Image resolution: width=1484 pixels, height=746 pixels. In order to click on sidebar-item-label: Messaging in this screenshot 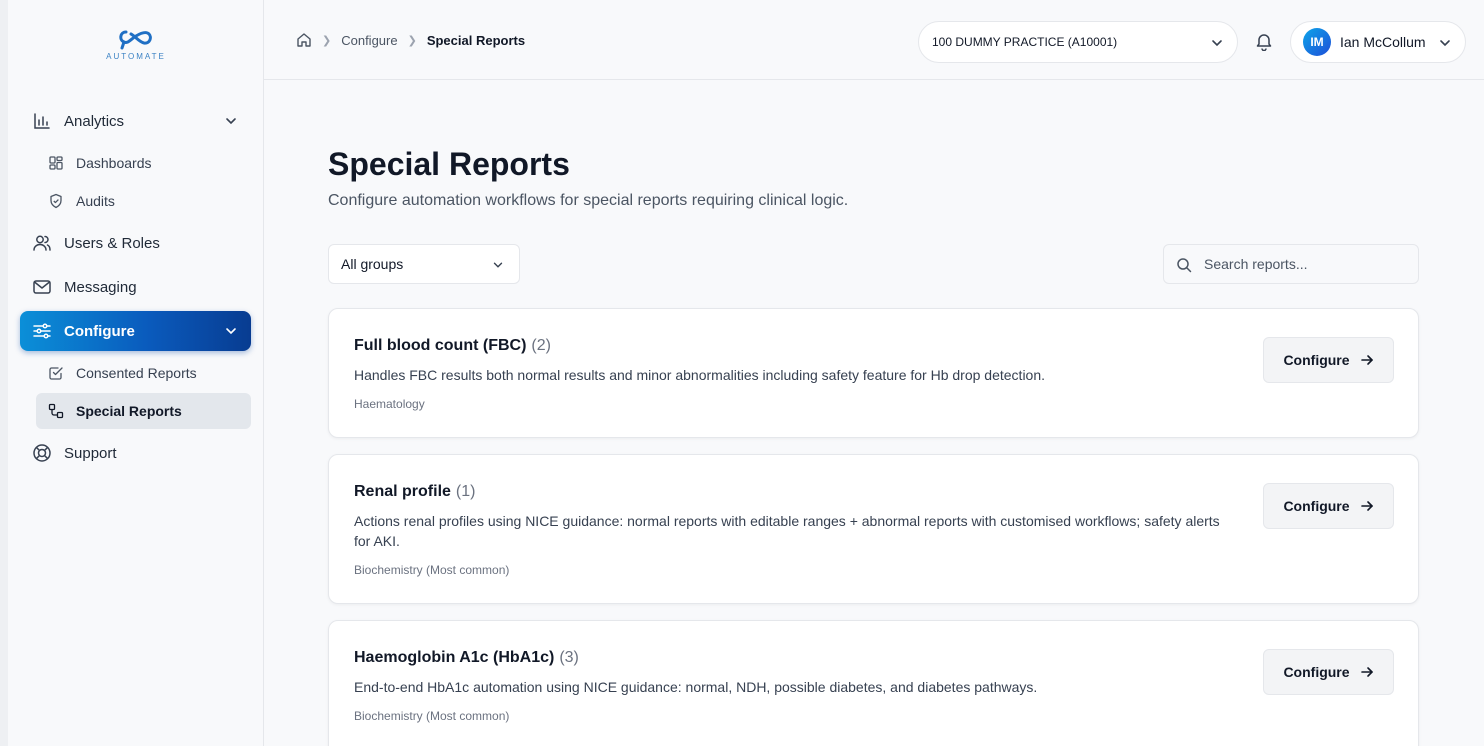, I will do `click(100, 287)`.